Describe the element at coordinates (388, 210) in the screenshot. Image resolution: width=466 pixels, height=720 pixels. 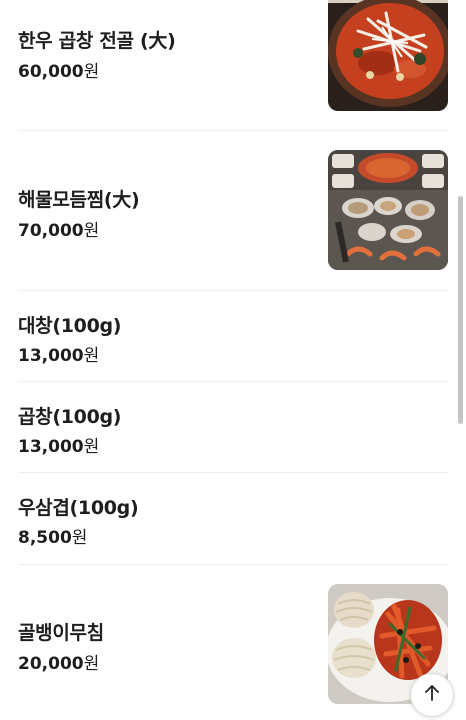
I see `seafood-platter-photo` at that location.